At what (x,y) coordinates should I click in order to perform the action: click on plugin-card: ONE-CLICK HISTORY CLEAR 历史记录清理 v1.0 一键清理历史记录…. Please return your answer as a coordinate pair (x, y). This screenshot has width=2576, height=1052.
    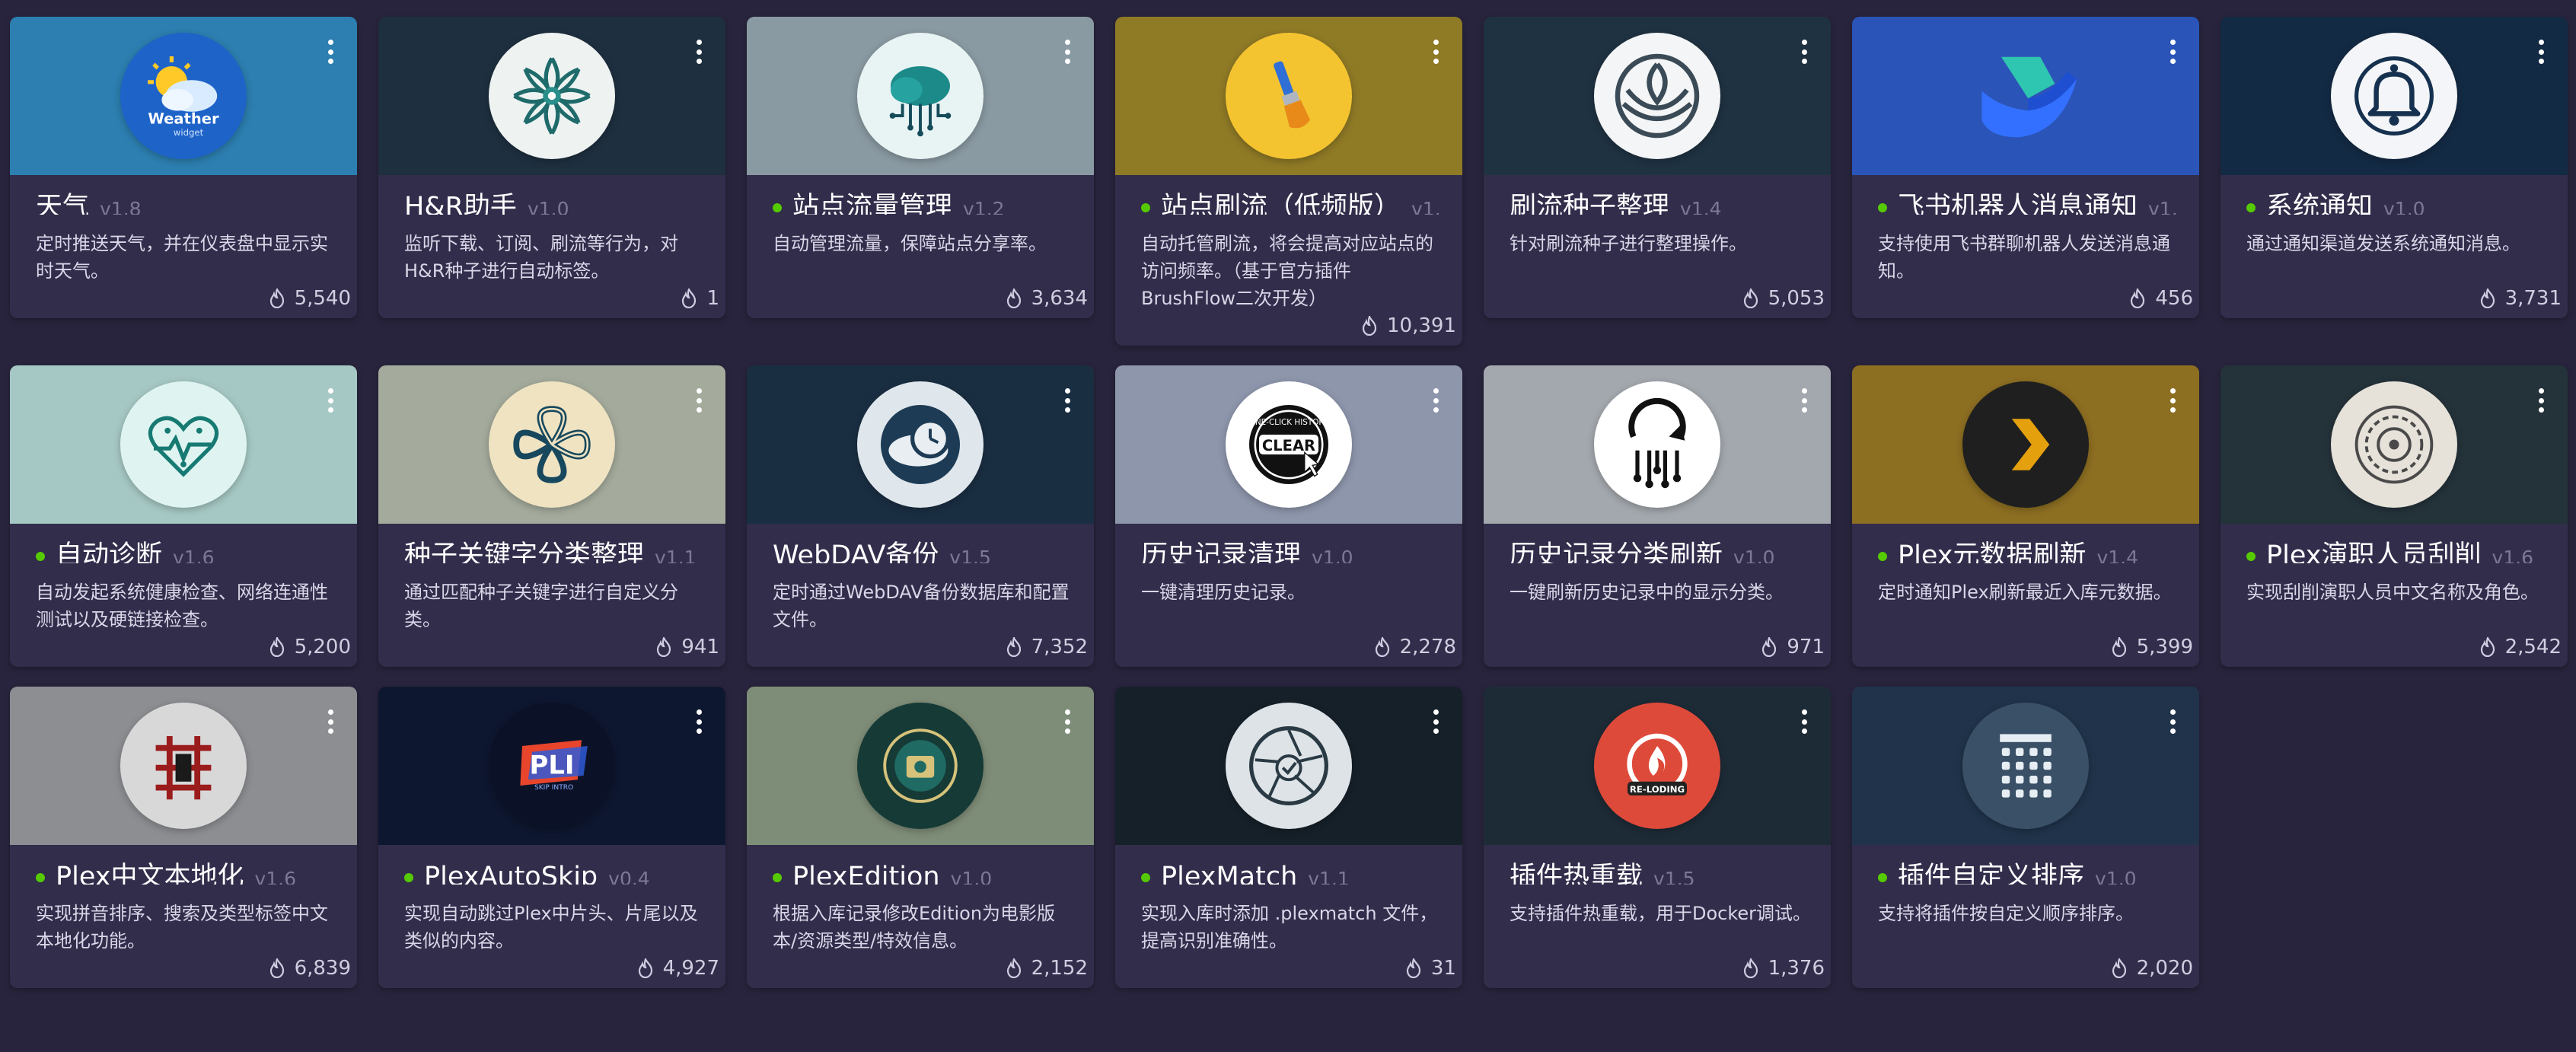
    Looking at the image, I should click on (1288, 516).